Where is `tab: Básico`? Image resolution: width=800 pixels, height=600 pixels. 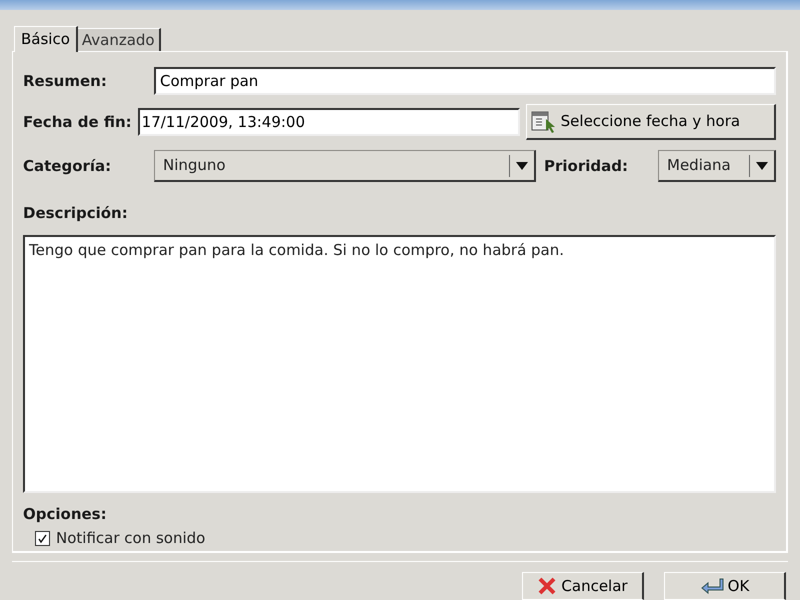 tab: Básico is located at coordinates (46, 39).